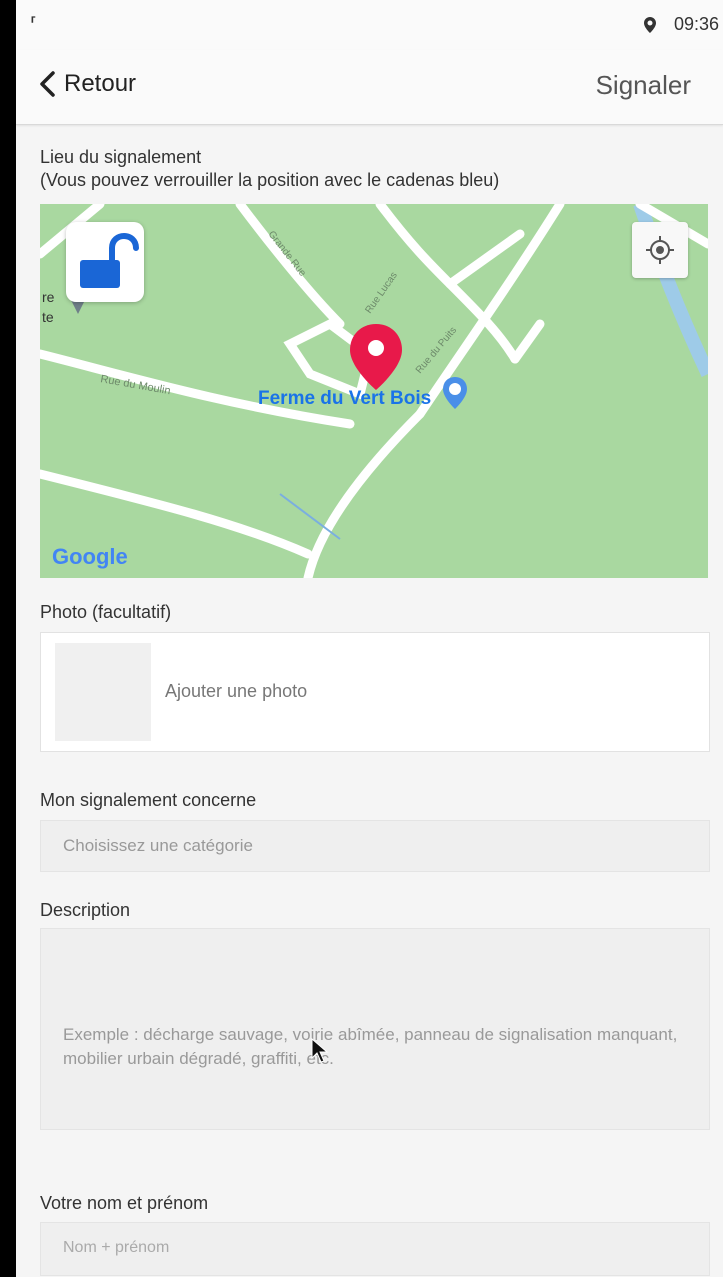 This screenshot has height=1277, width=723. I want to click on street-label: Grande Rue, so click(287, 254).